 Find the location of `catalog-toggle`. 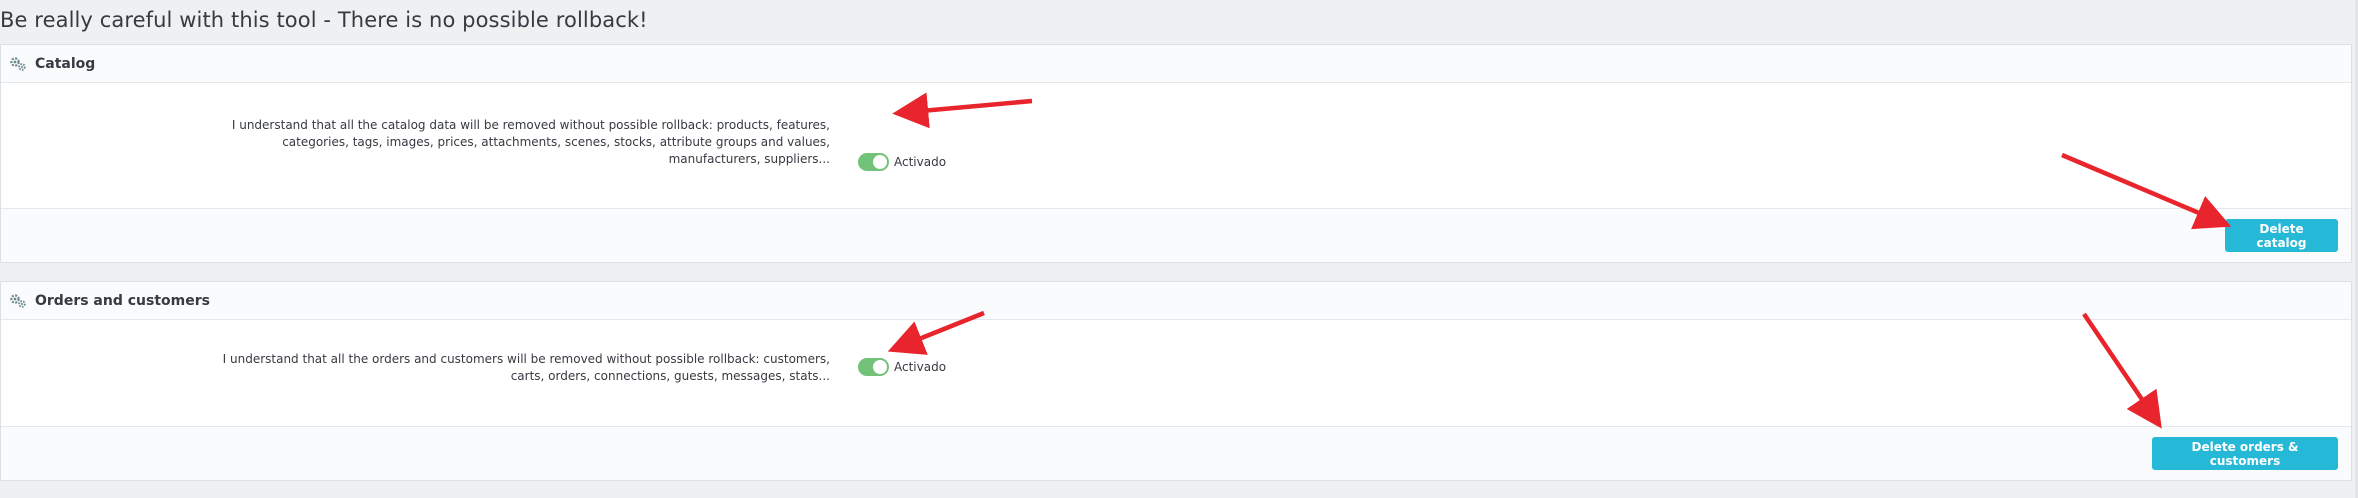

catalog-toggle is located at coordinates (873, 162).